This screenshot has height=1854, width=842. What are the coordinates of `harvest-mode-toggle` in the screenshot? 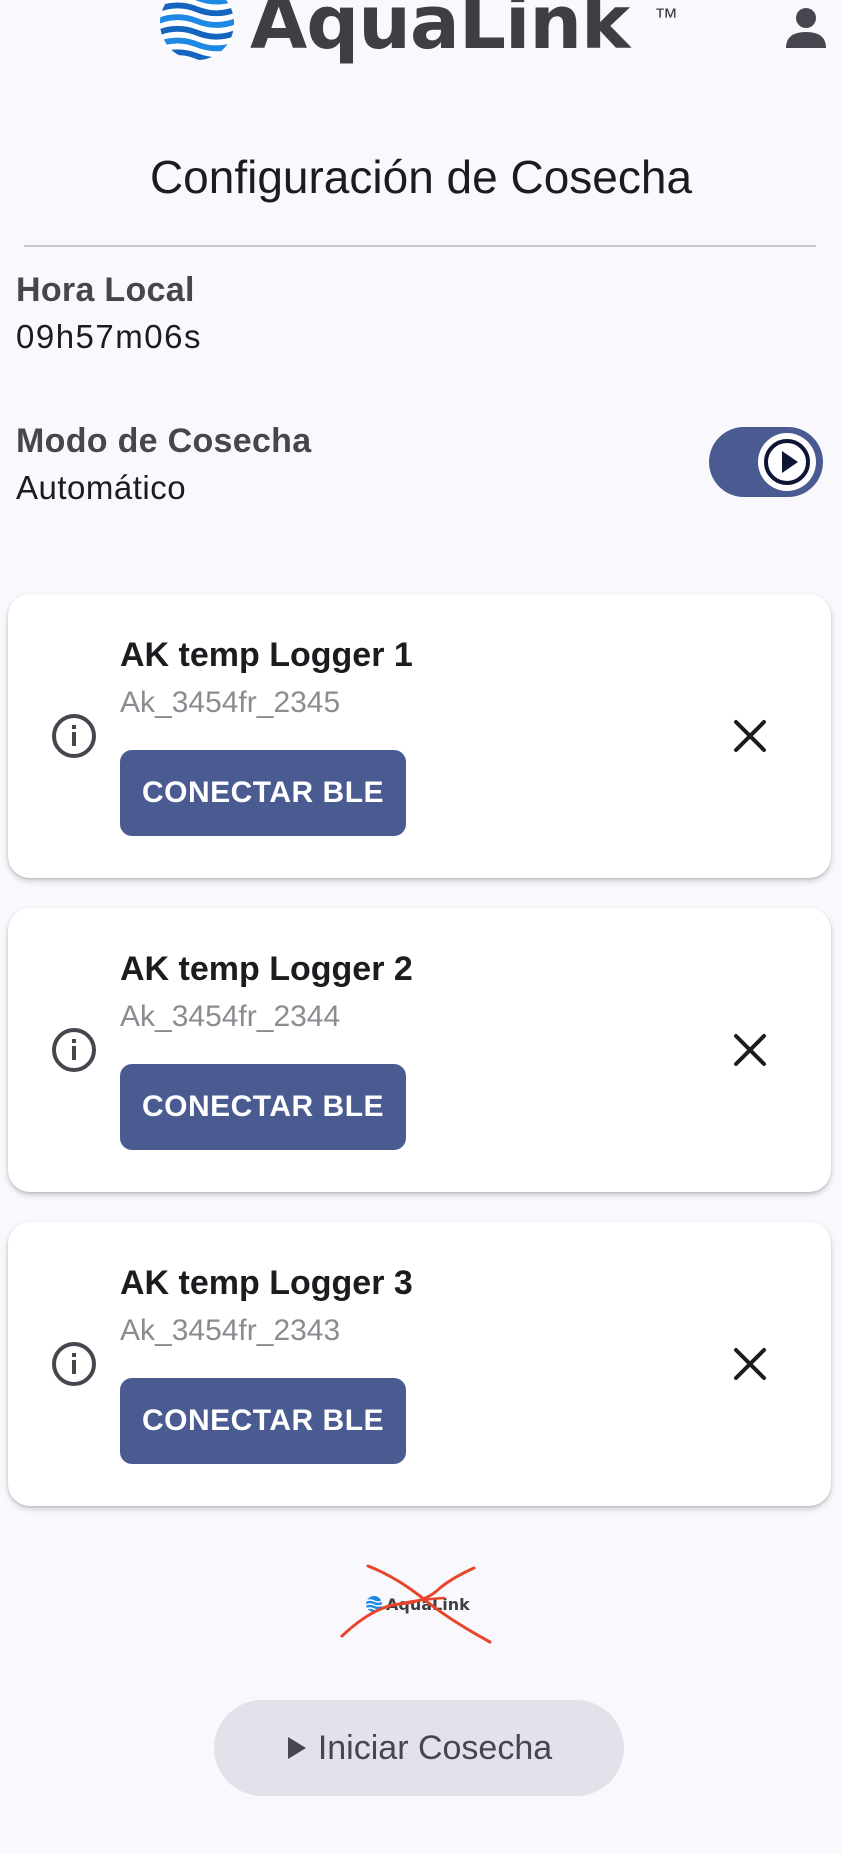 It's located at (766, 462).